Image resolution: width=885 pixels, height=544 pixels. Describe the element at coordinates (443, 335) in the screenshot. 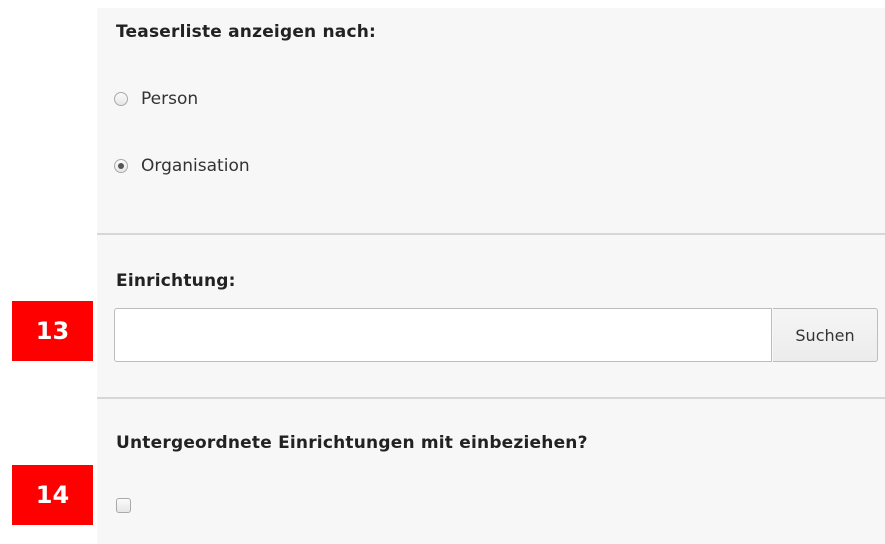

I see `institution-input` at that location.